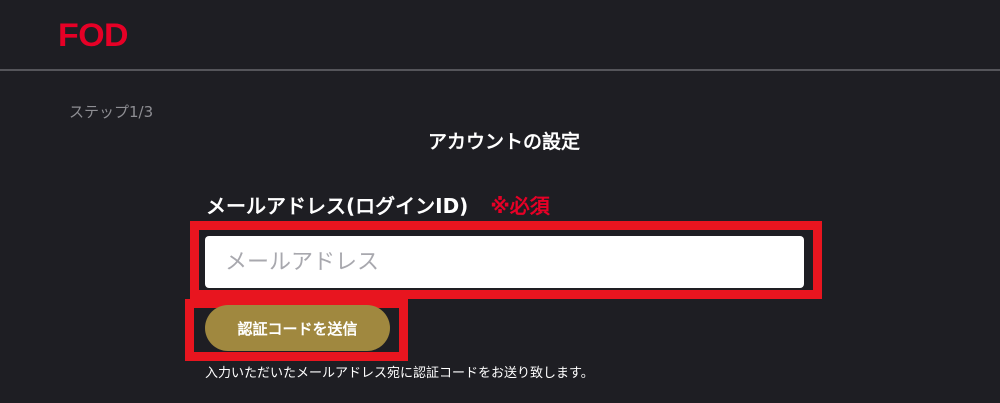 Image resolution: width=1000 pixels, height=403 pixels. Describe the element at coordinates (500, 70) in the screenshot. I see `header-divider` at that location.